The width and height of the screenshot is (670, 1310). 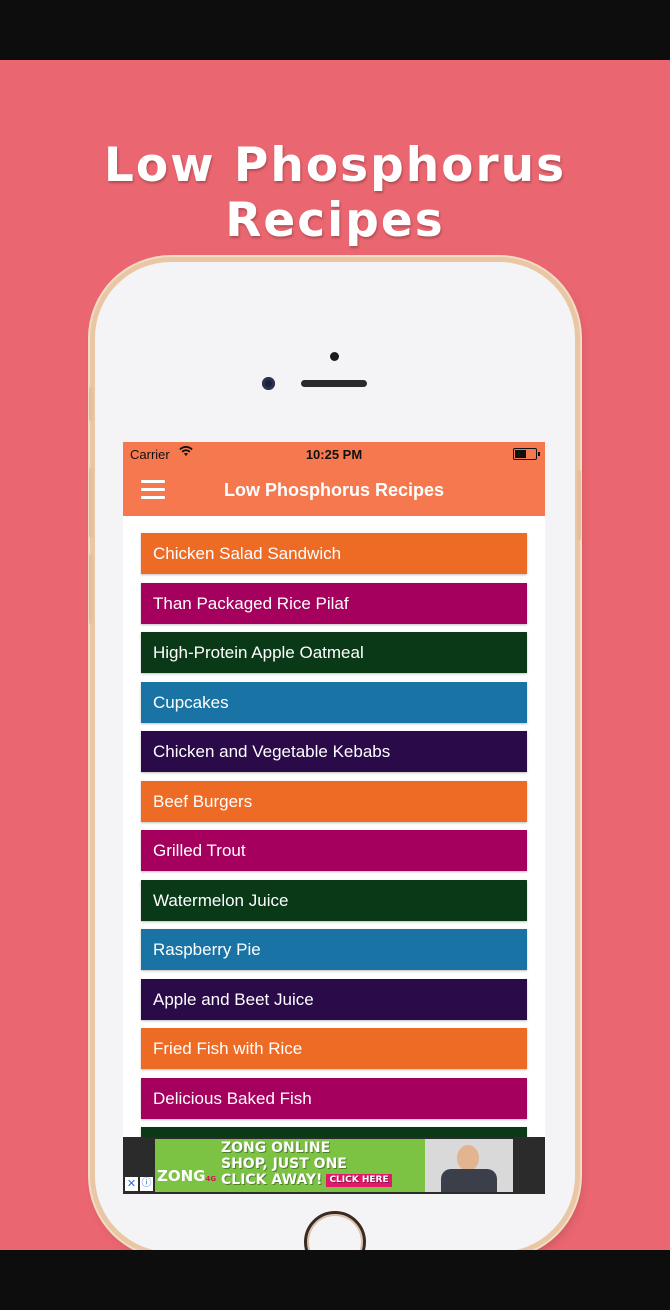 What do you see at coordinates (359, 1180) in the screenshot?
I see `ad-click-here-button: CLICK HERE` at bounding box center [359, 1180].